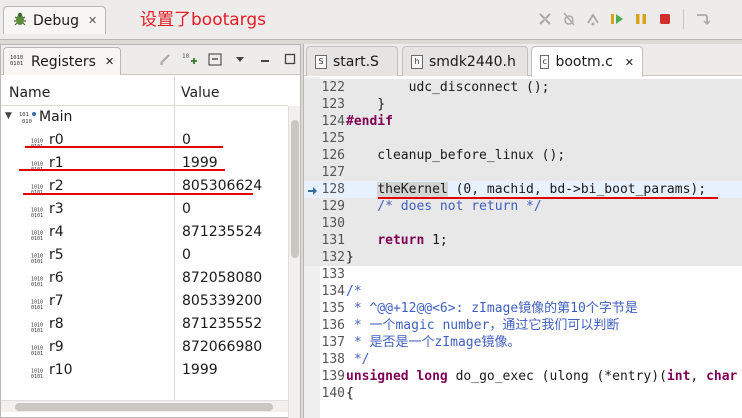 The height and width of the screenshot is (418, 742). Describe the element at coordinates (584, 62) in the screenshot. I see `tab-label: bootm.c` at that location.